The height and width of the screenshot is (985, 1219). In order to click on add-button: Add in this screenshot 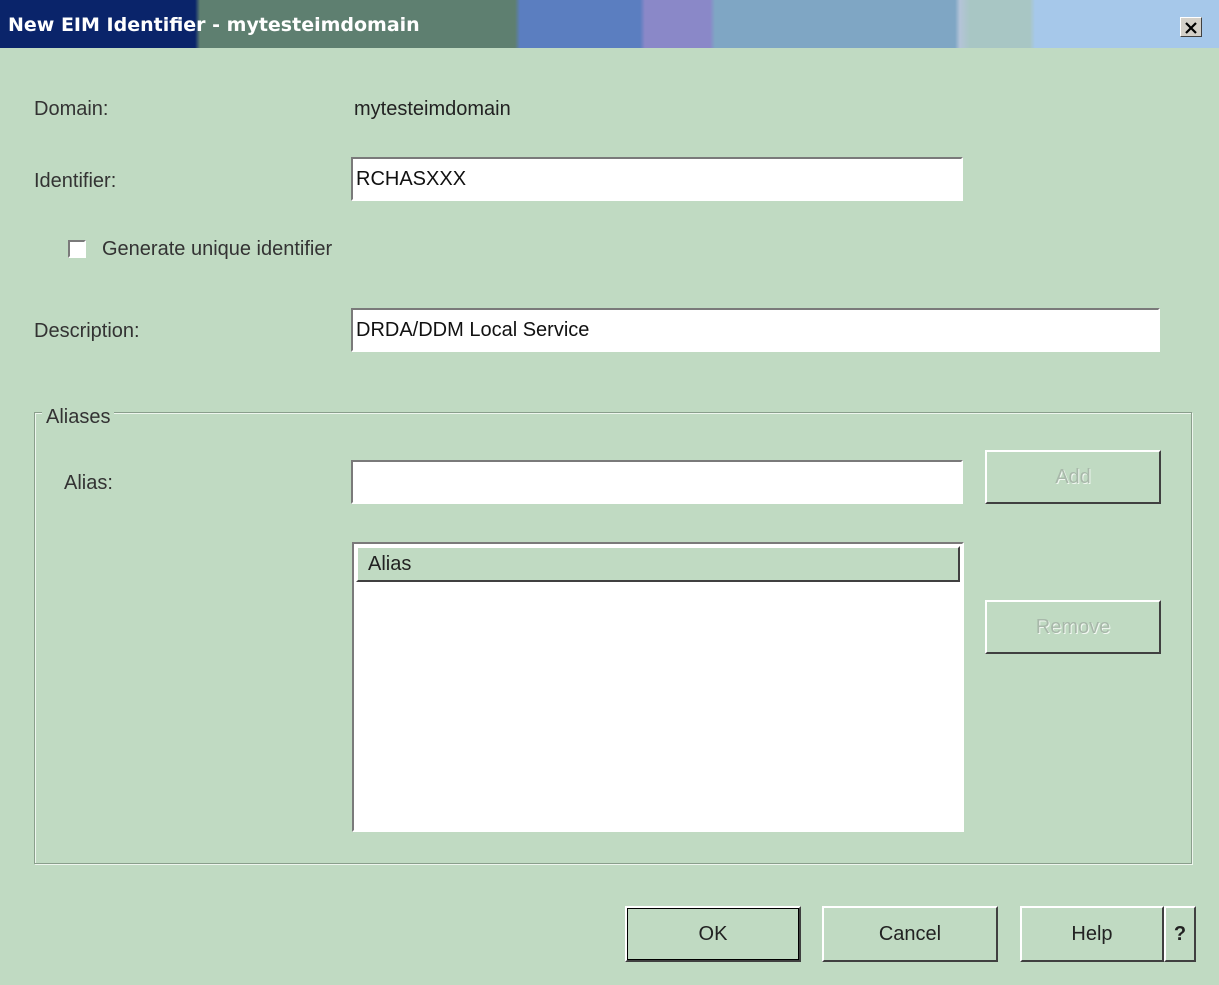, I will do `click(1073, 477)`.